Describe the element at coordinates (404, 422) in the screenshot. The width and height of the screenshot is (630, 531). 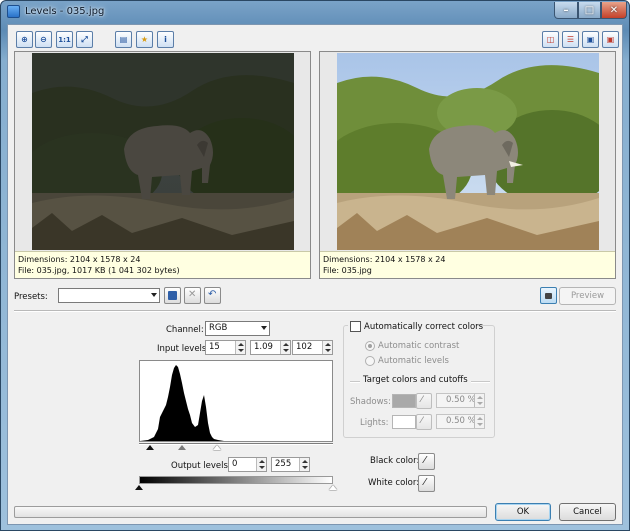
I see `lights-color-swatch` at that location.